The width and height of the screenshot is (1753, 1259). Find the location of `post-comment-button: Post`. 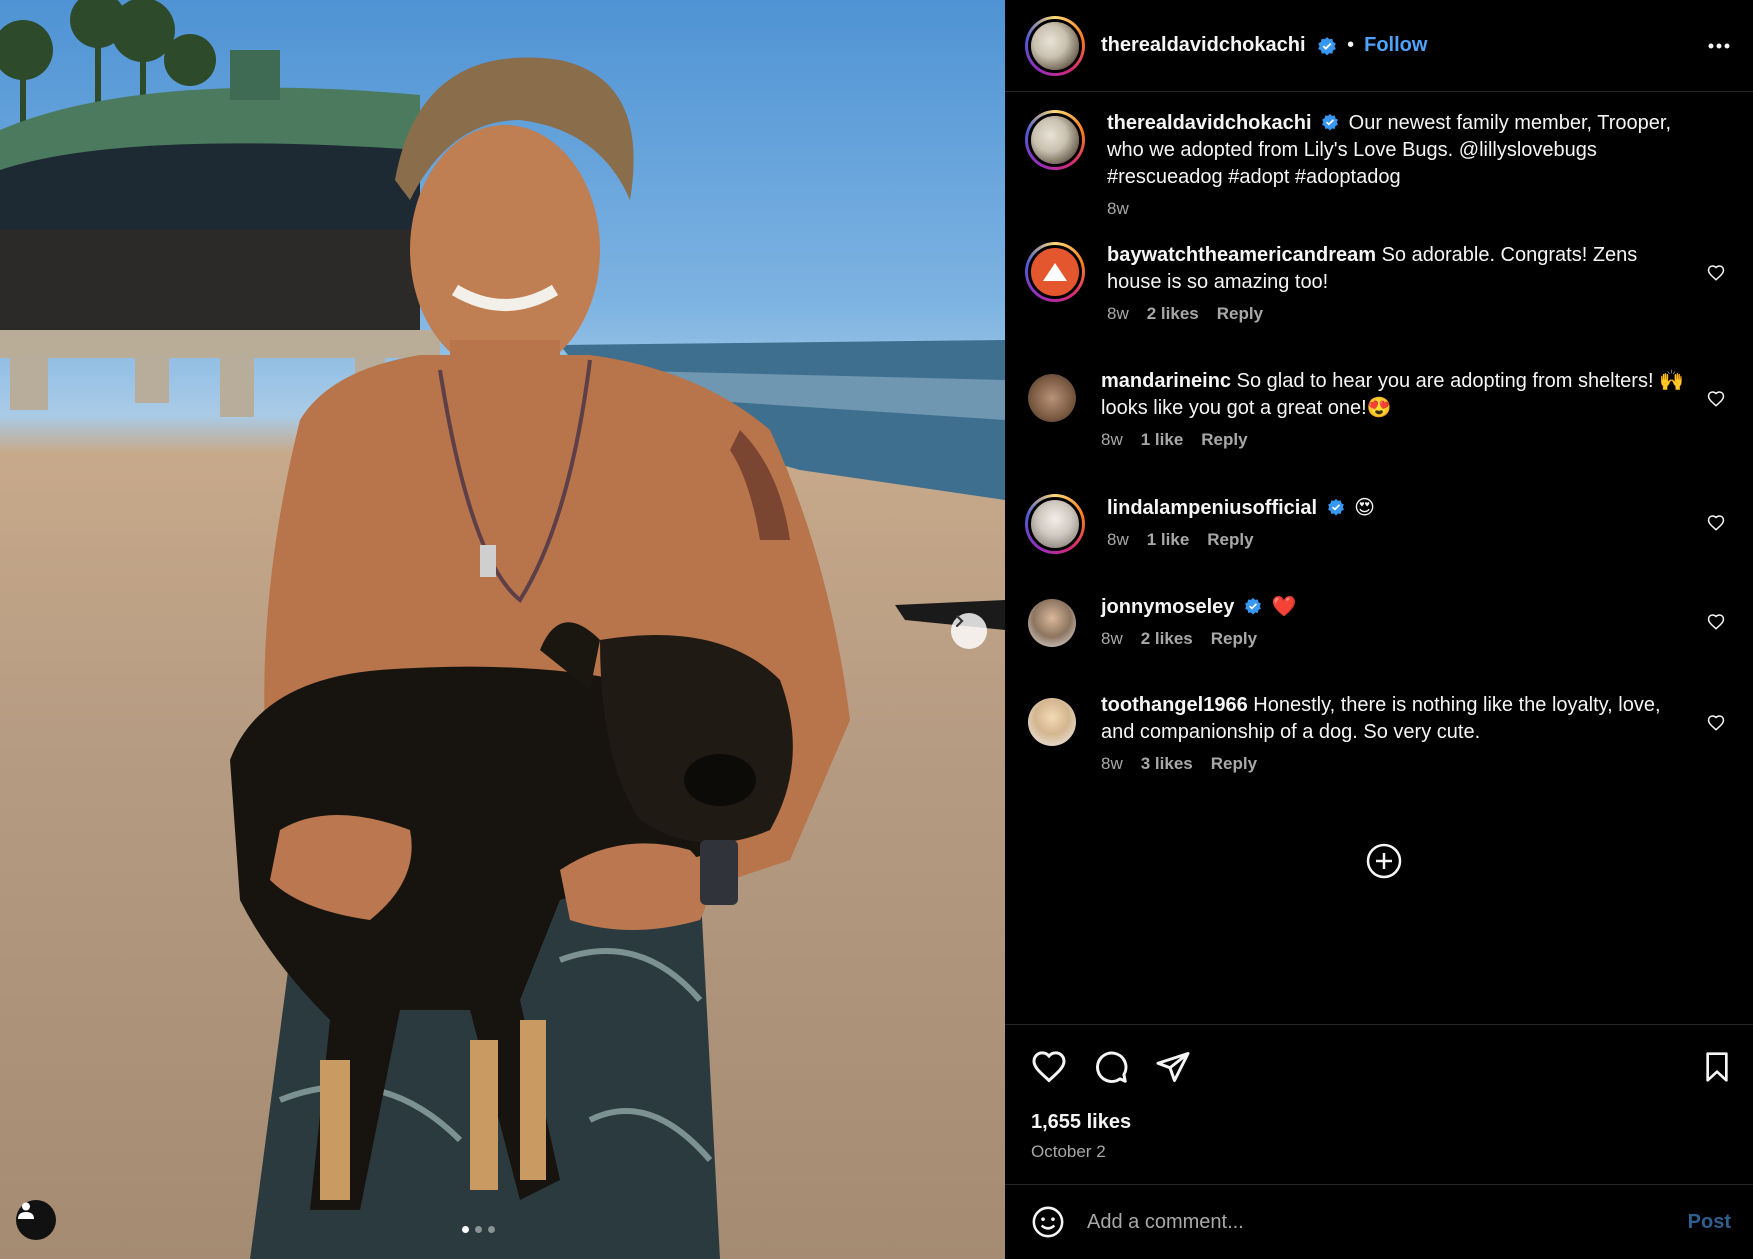

post-comment-button: Post is located at coordinates (1709, 1222).